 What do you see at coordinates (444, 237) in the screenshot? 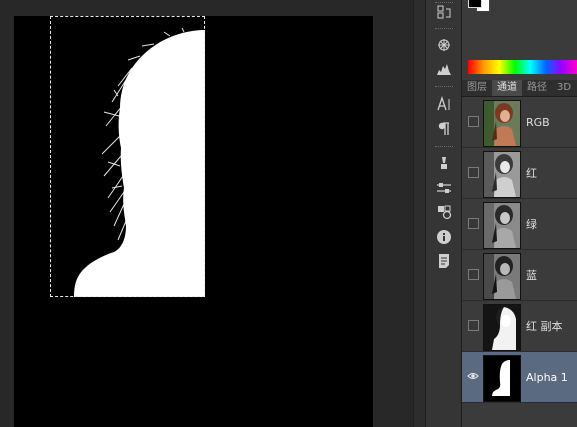
I see `info-icon` at bounding box center [444, 237].